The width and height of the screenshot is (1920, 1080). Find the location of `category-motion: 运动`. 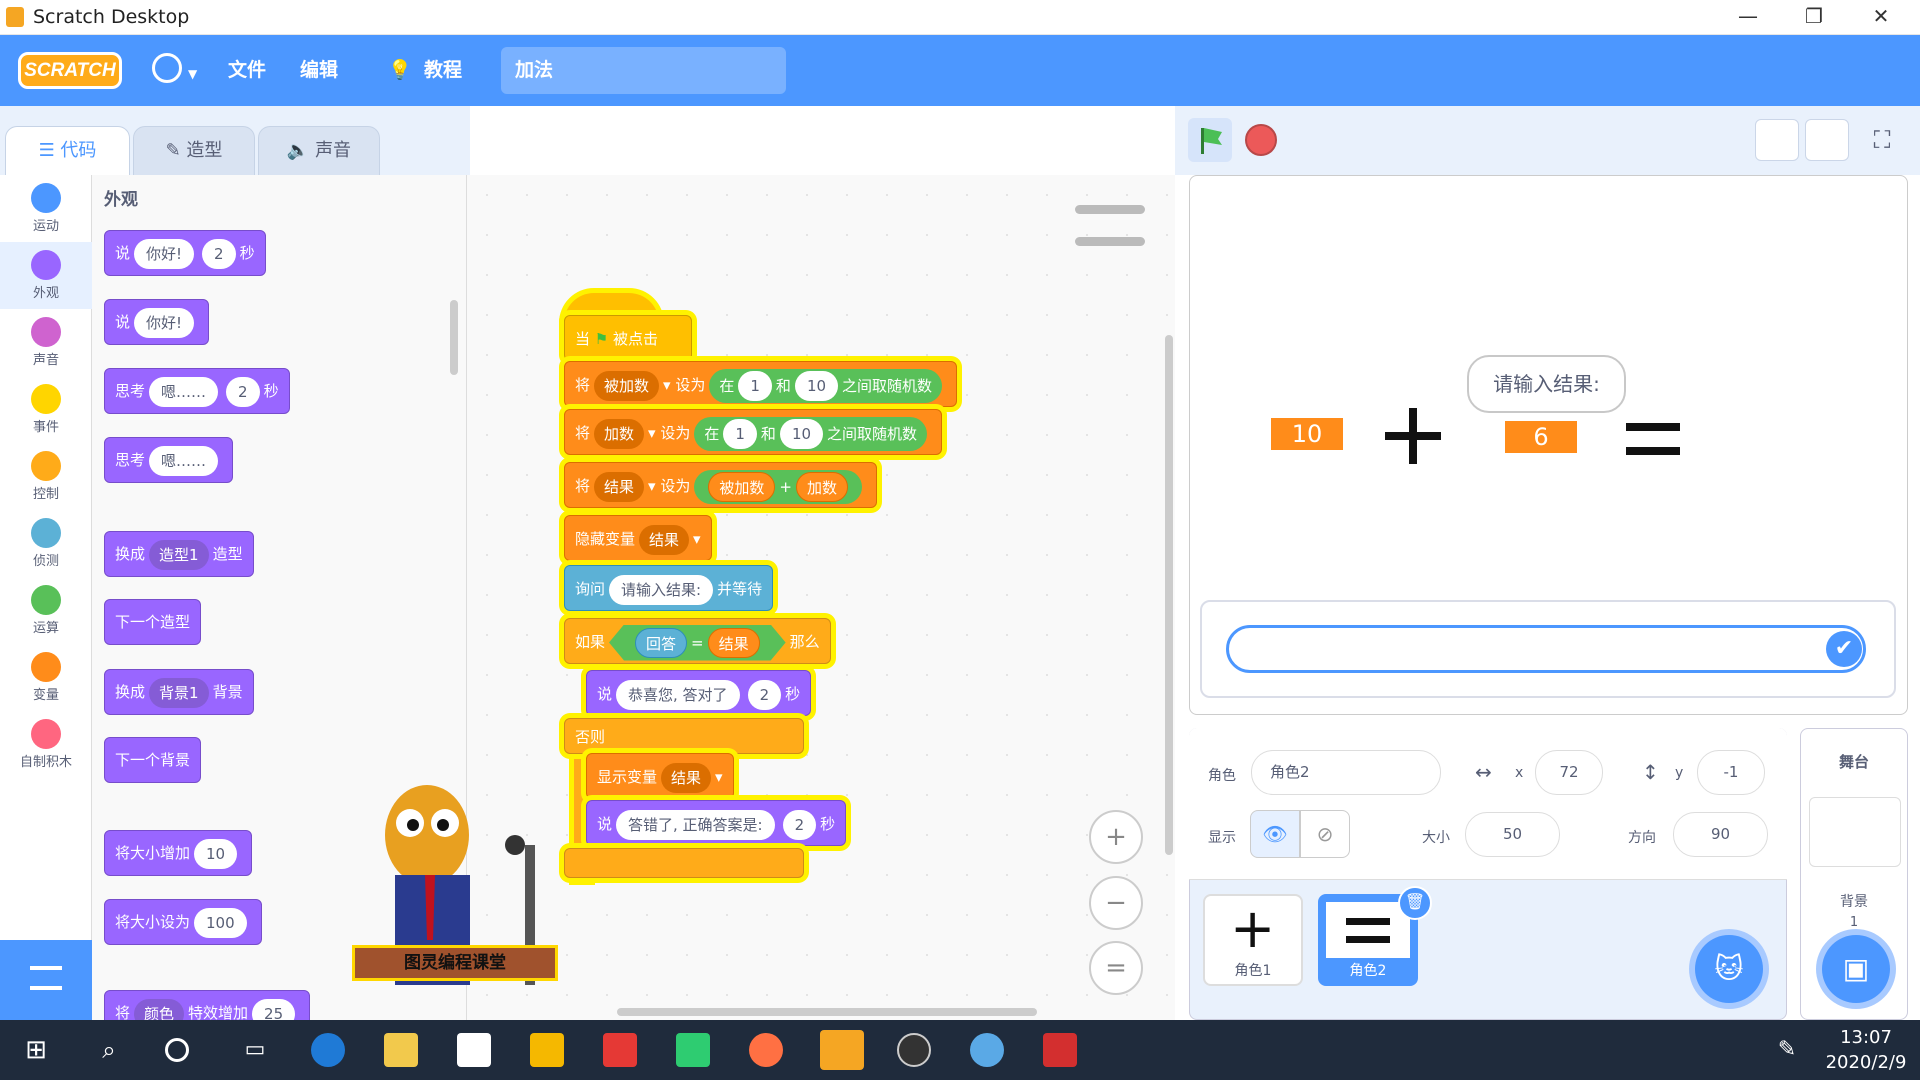

category-motion: 运动 is located at coordinates (46, 208).